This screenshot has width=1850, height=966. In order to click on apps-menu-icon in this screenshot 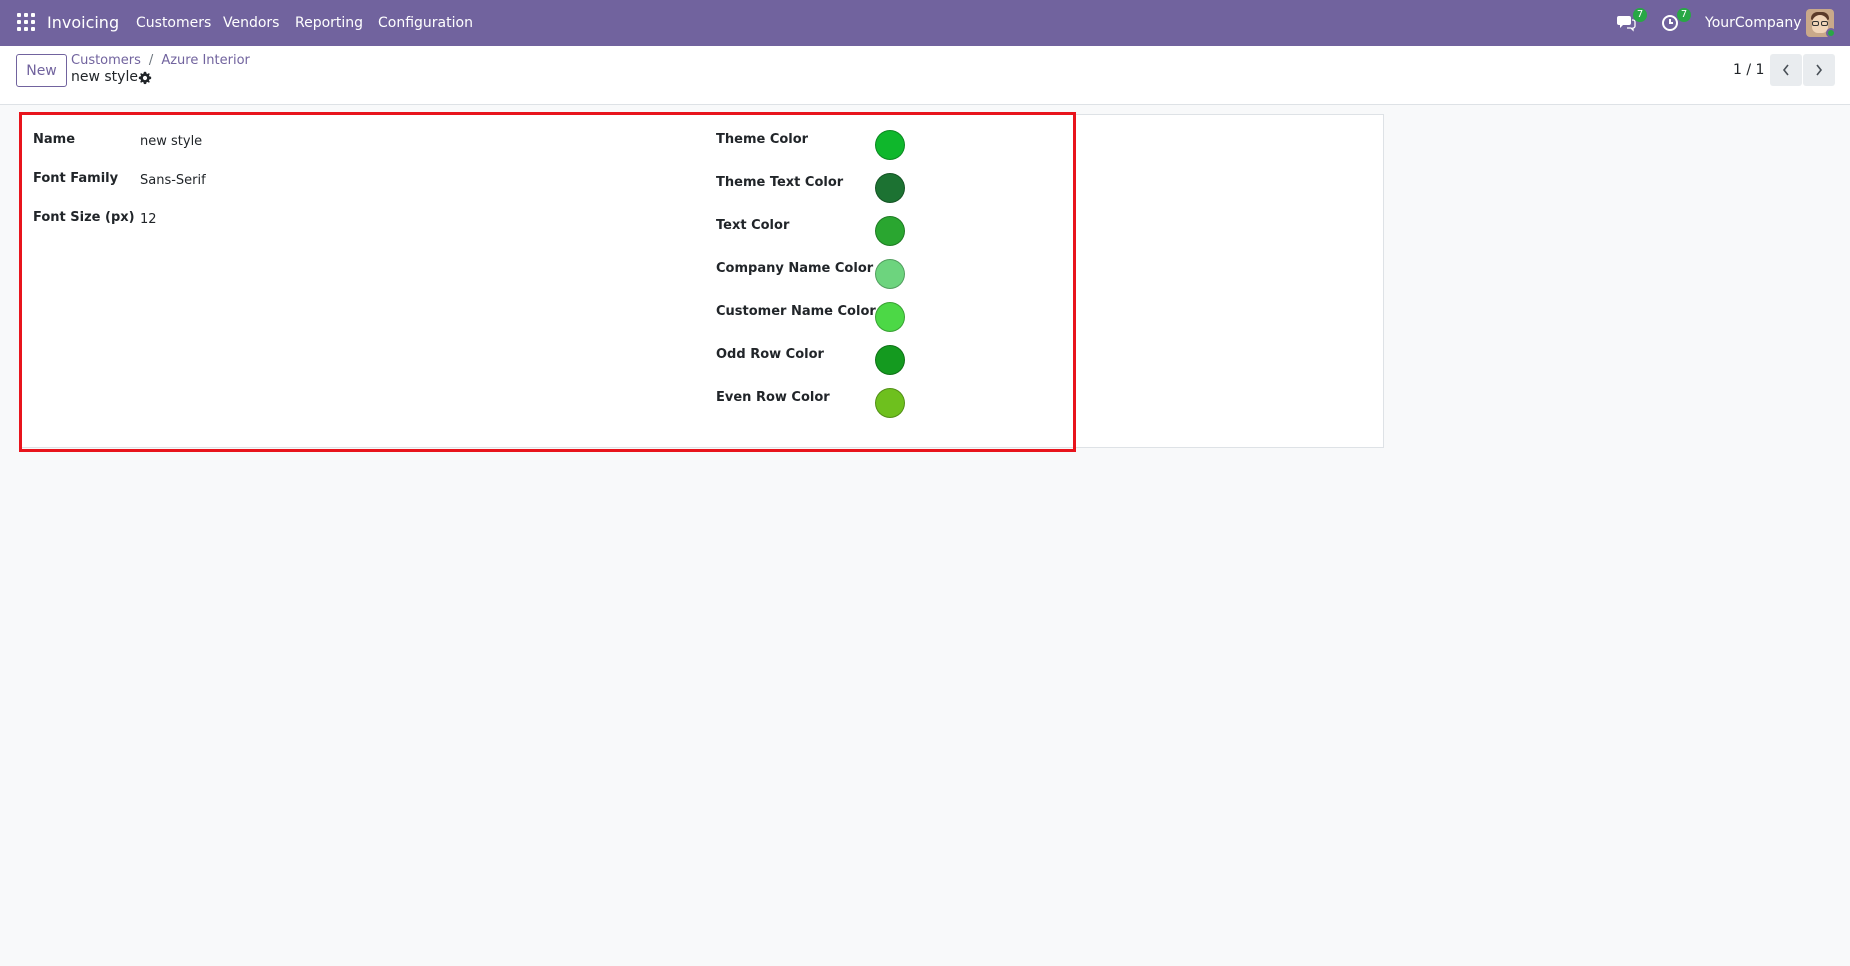, I will do `click(26, 22)`.